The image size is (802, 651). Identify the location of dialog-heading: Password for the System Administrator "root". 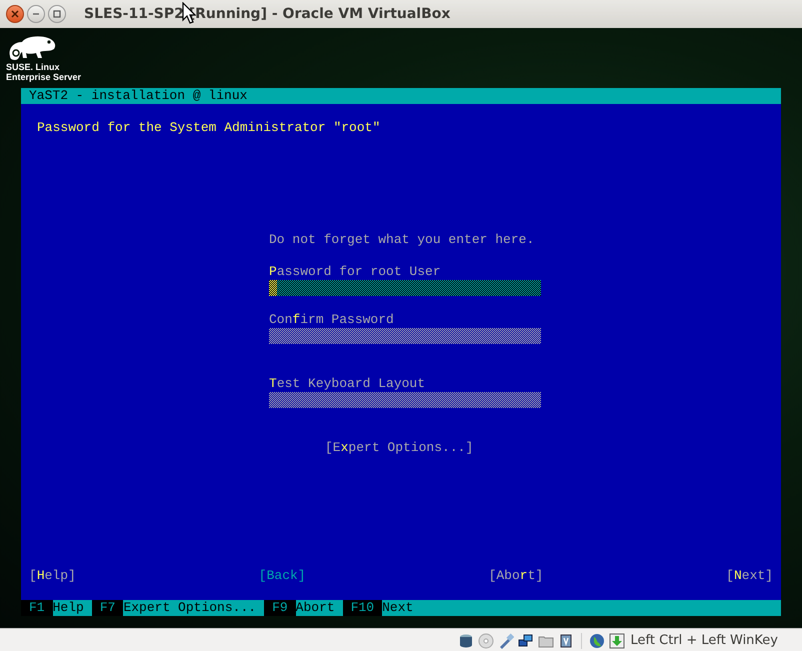
(208, 128).